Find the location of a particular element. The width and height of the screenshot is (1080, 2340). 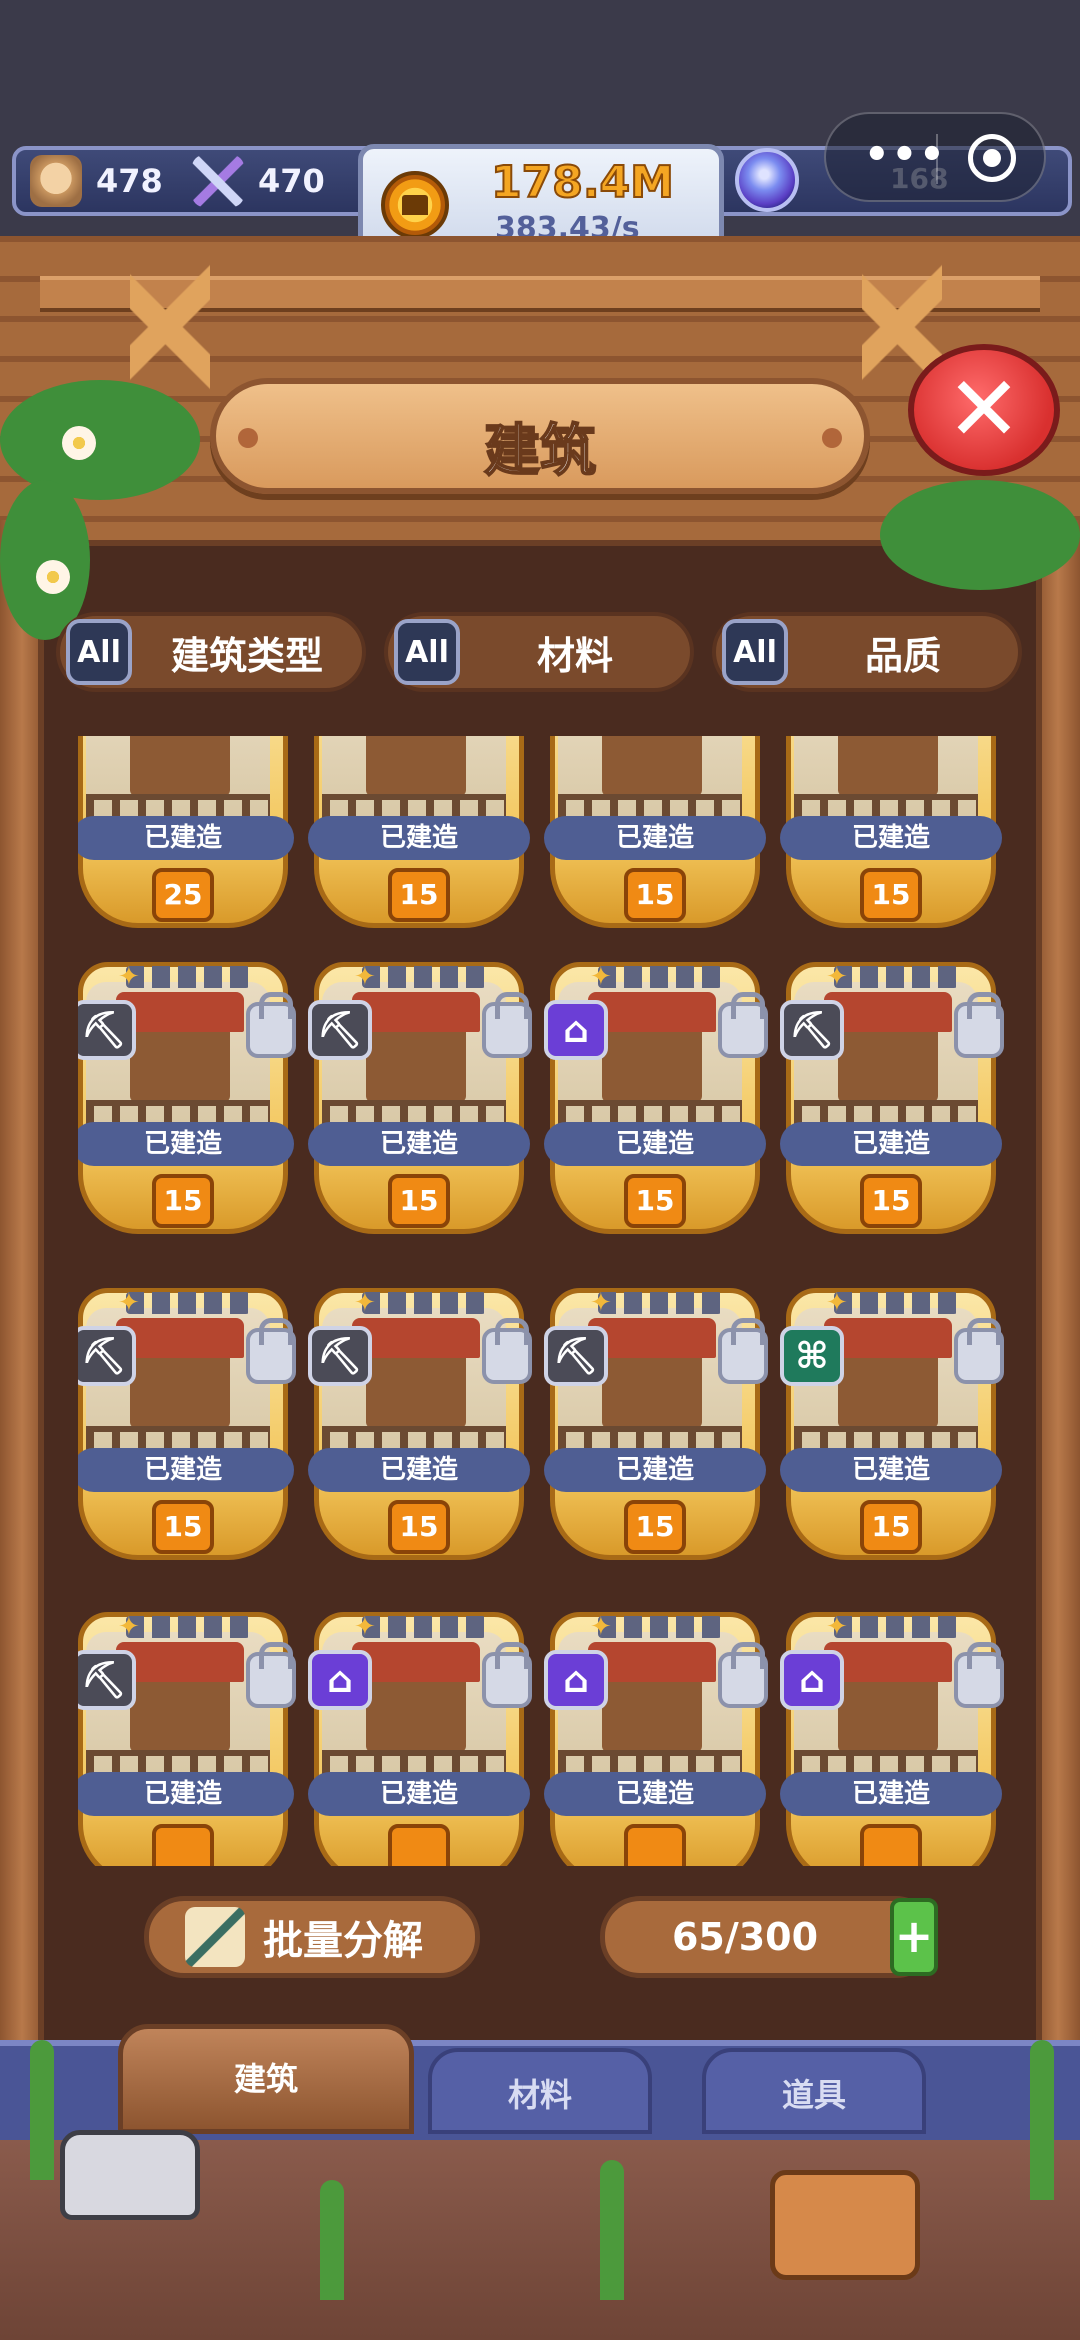

tab-materials: 材料 is located at coordinates (540, 2091).